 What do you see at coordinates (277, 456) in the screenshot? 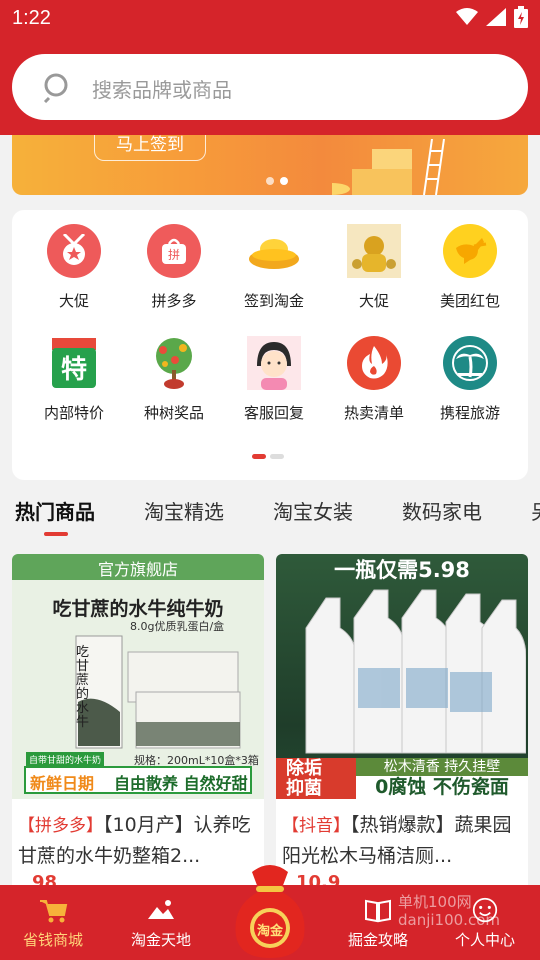
I see `category-pager-dot` at bounding box center [277, 456].